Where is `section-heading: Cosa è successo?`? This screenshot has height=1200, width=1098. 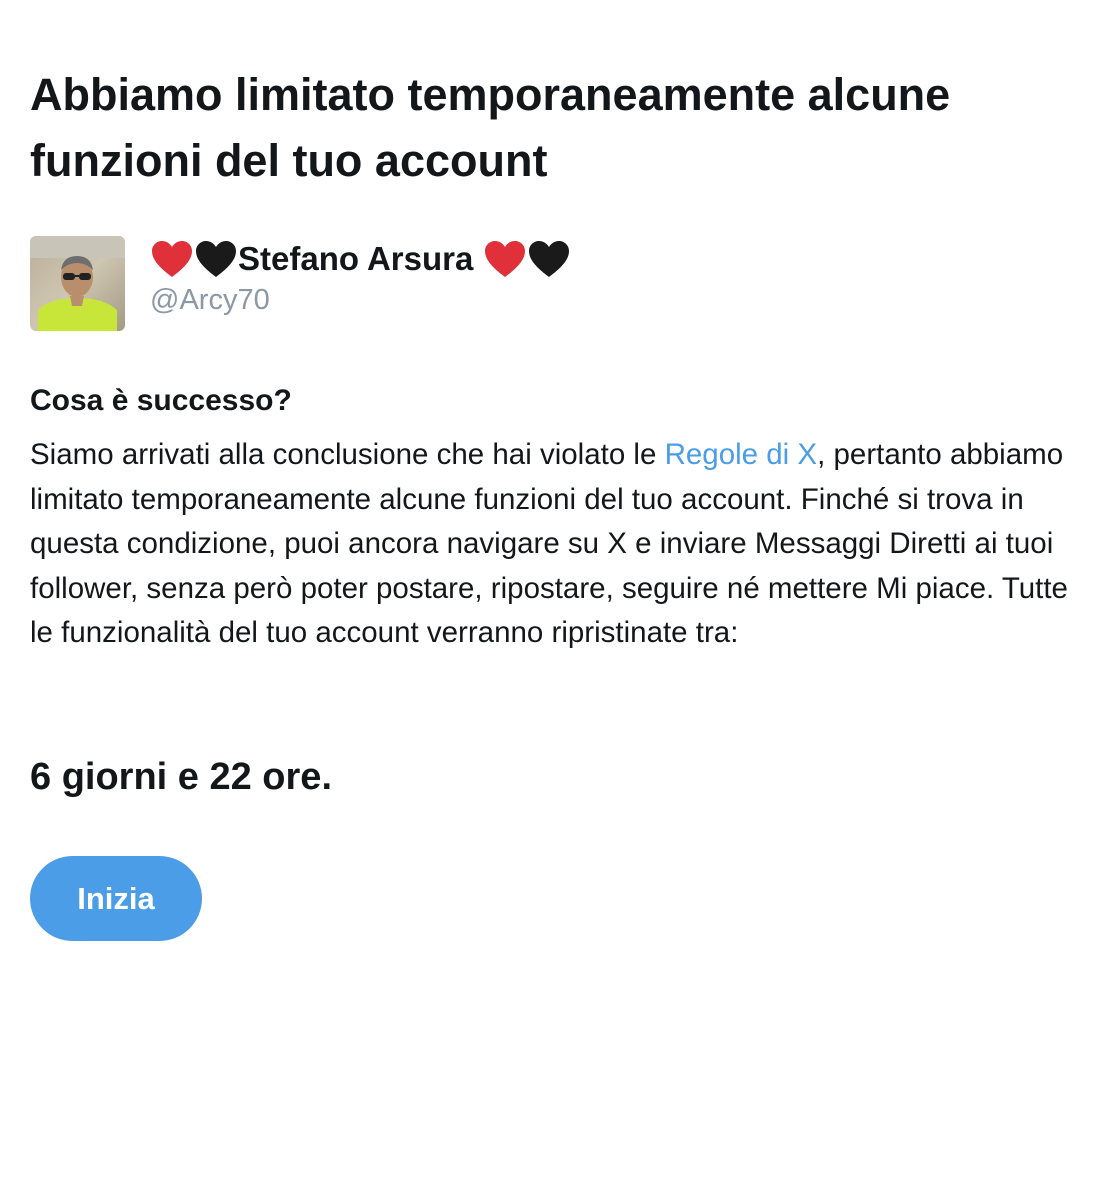 section-heading: Cosa è successo? is located at coordinates (161, 400).